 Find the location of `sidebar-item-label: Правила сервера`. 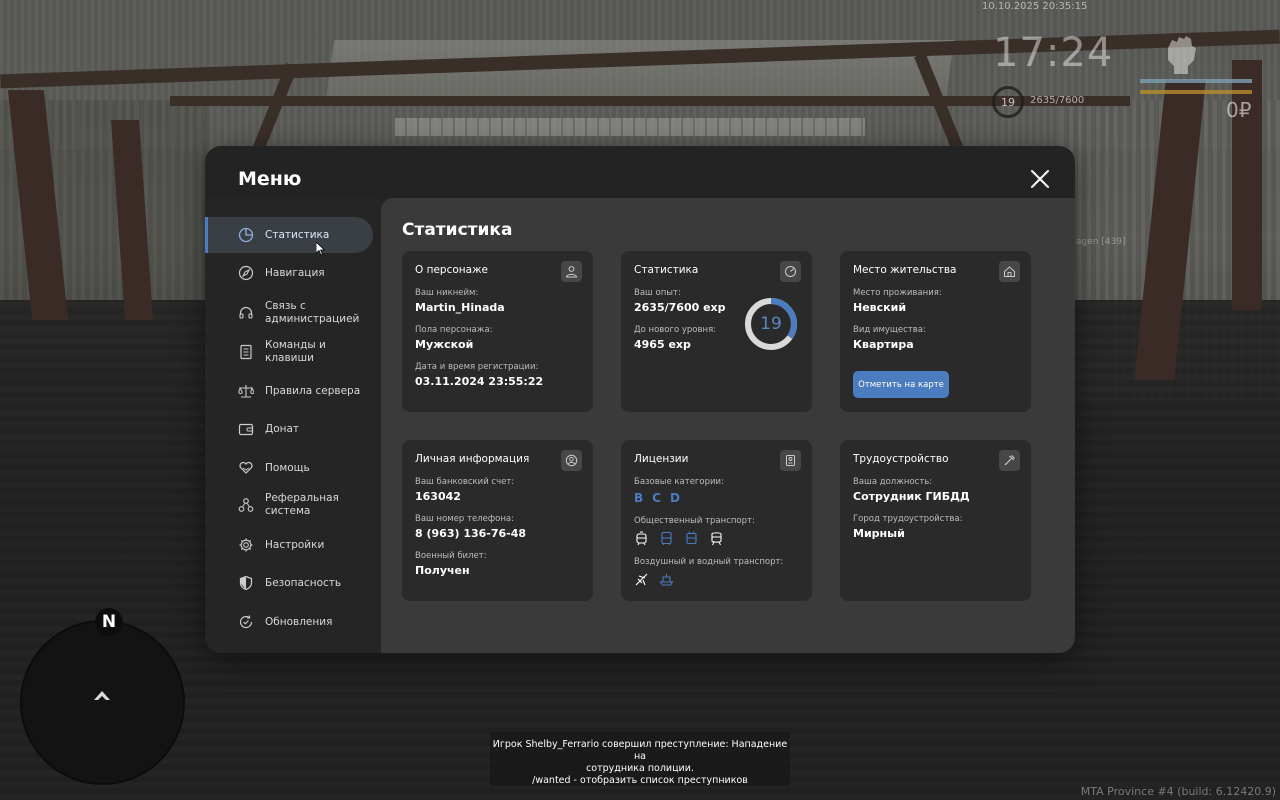

sidebar-item-label: Правила сервера is located at coordinates (313, 390).